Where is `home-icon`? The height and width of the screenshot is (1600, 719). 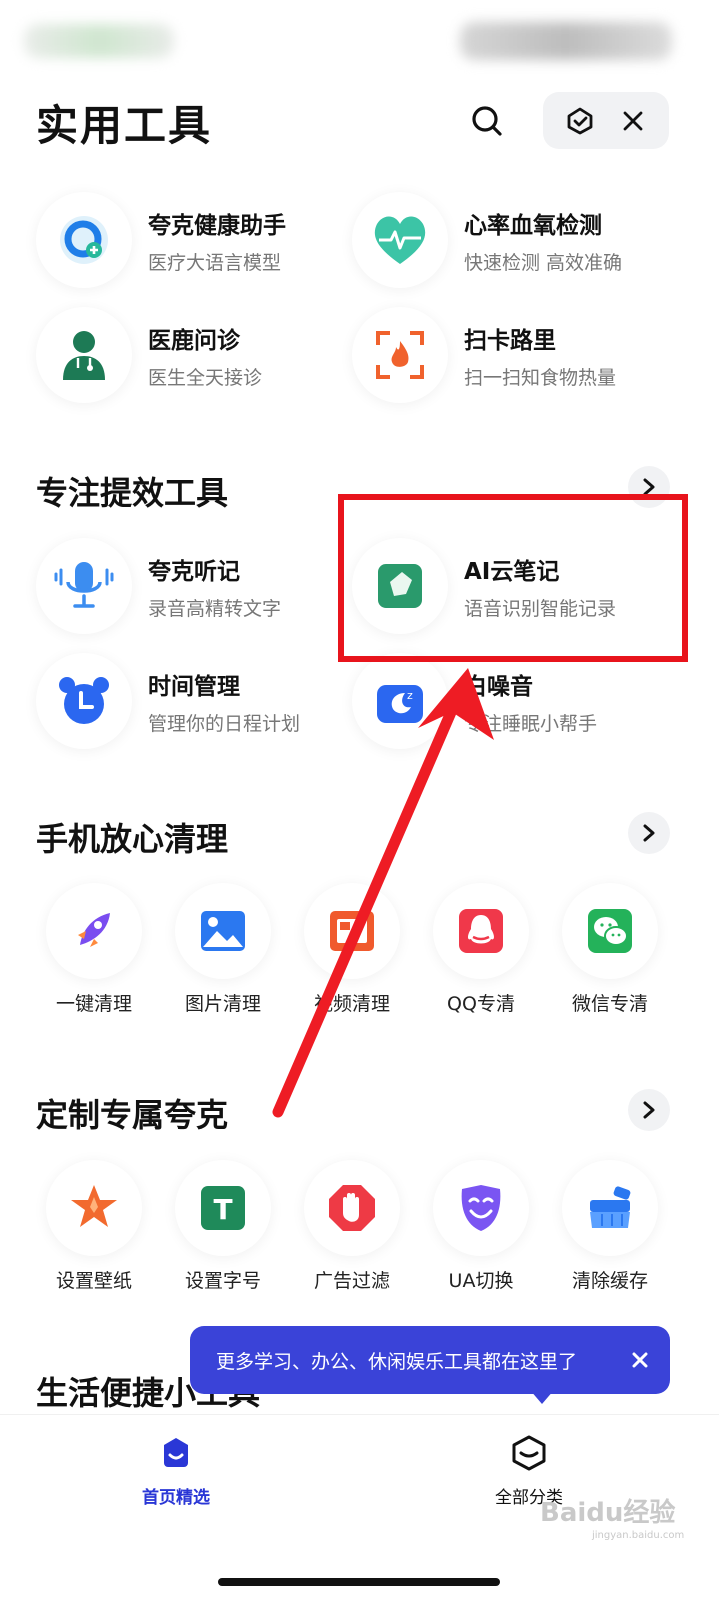
home-icon is located at coordinates (176, 1452).